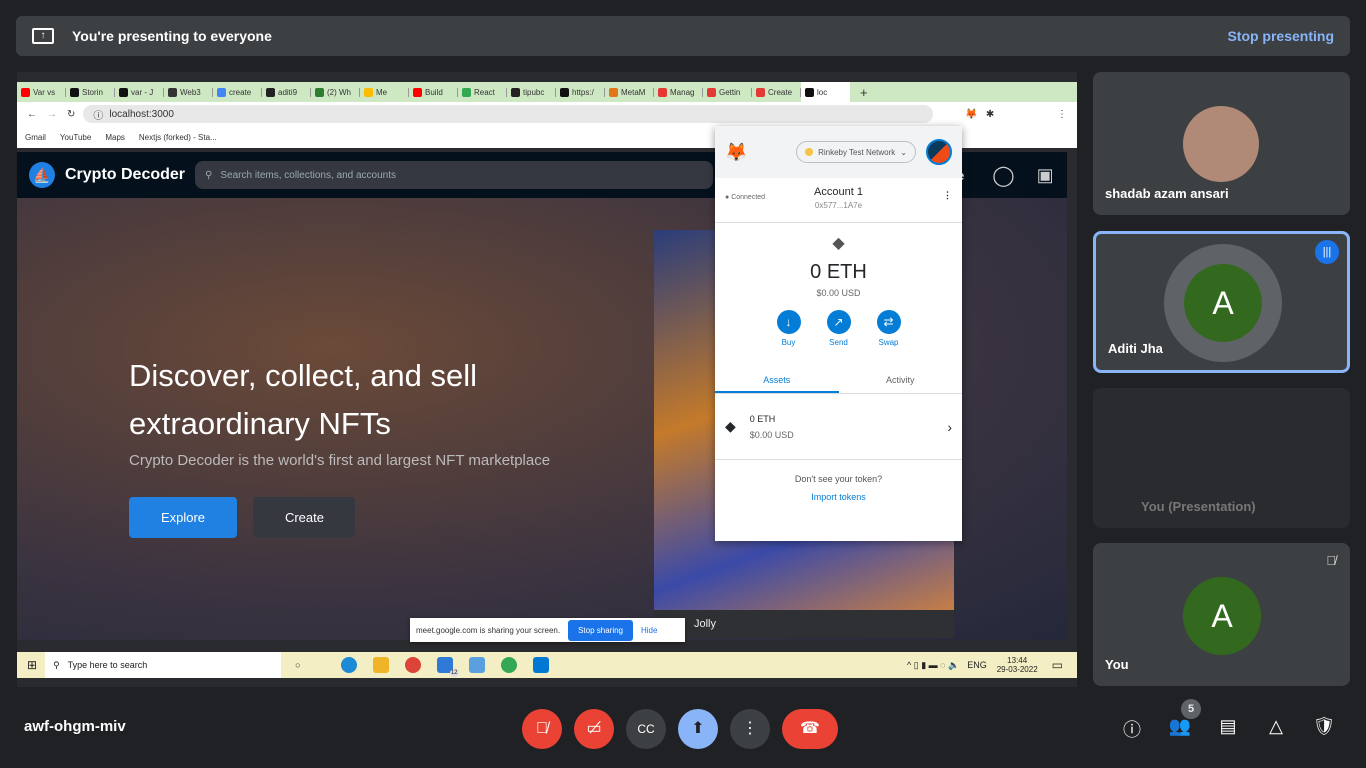 The image size is (1366, 768). Describe the element at coordinates (888, 328) in the screenshot. I see `swap-button: ⇄ Swap` at that location.